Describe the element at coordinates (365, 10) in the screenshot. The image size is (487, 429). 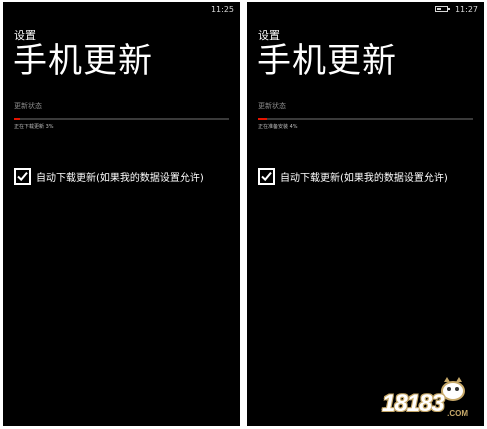
I see `status-bar: 11:27` at that location.